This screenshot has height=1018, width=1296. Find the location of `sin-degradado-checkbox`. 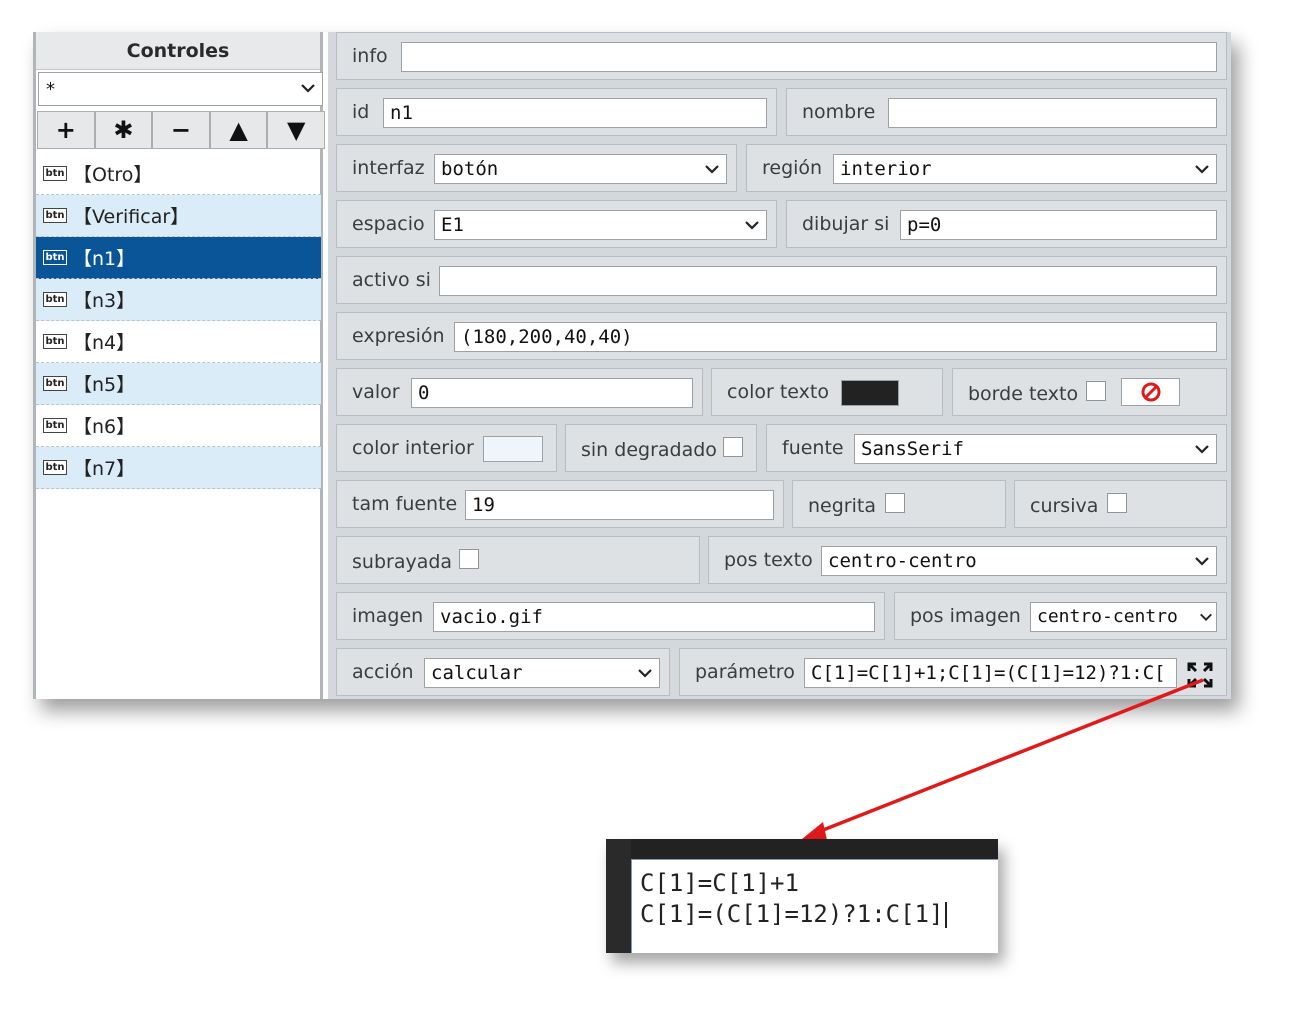

sin-degradado-checkbox is located at coordinates (733, 447).